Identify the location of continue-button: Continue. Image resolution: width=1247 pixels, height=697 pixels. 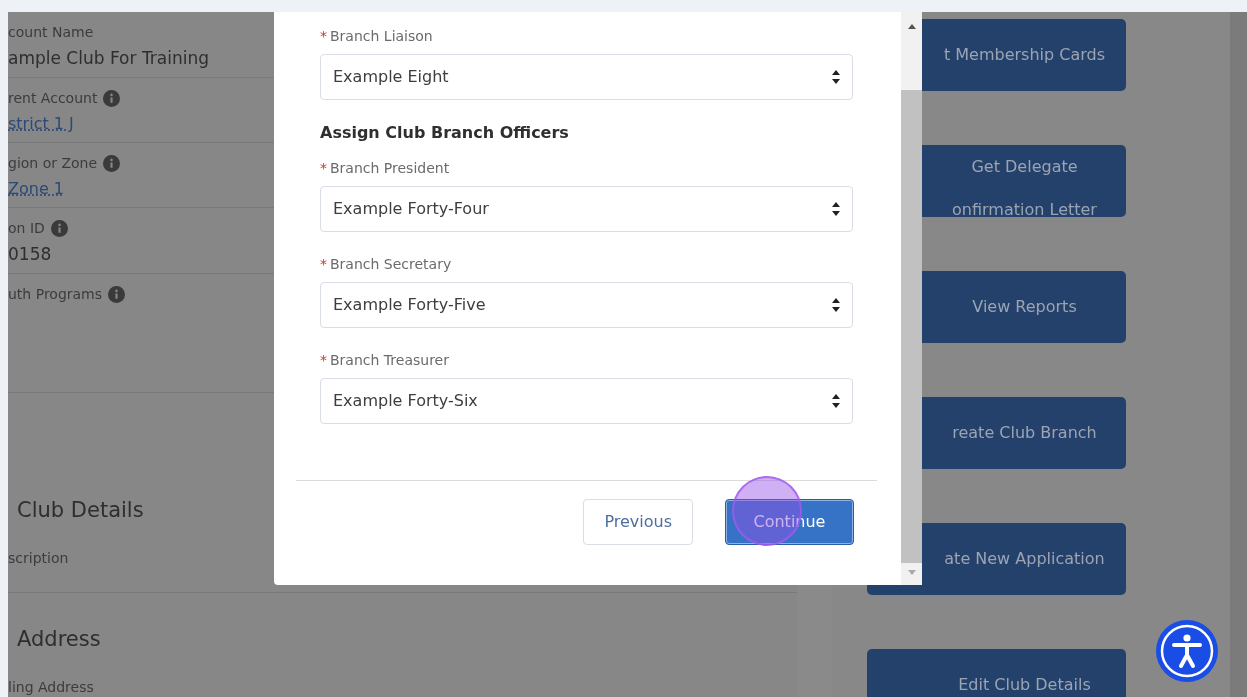
(789, 522).